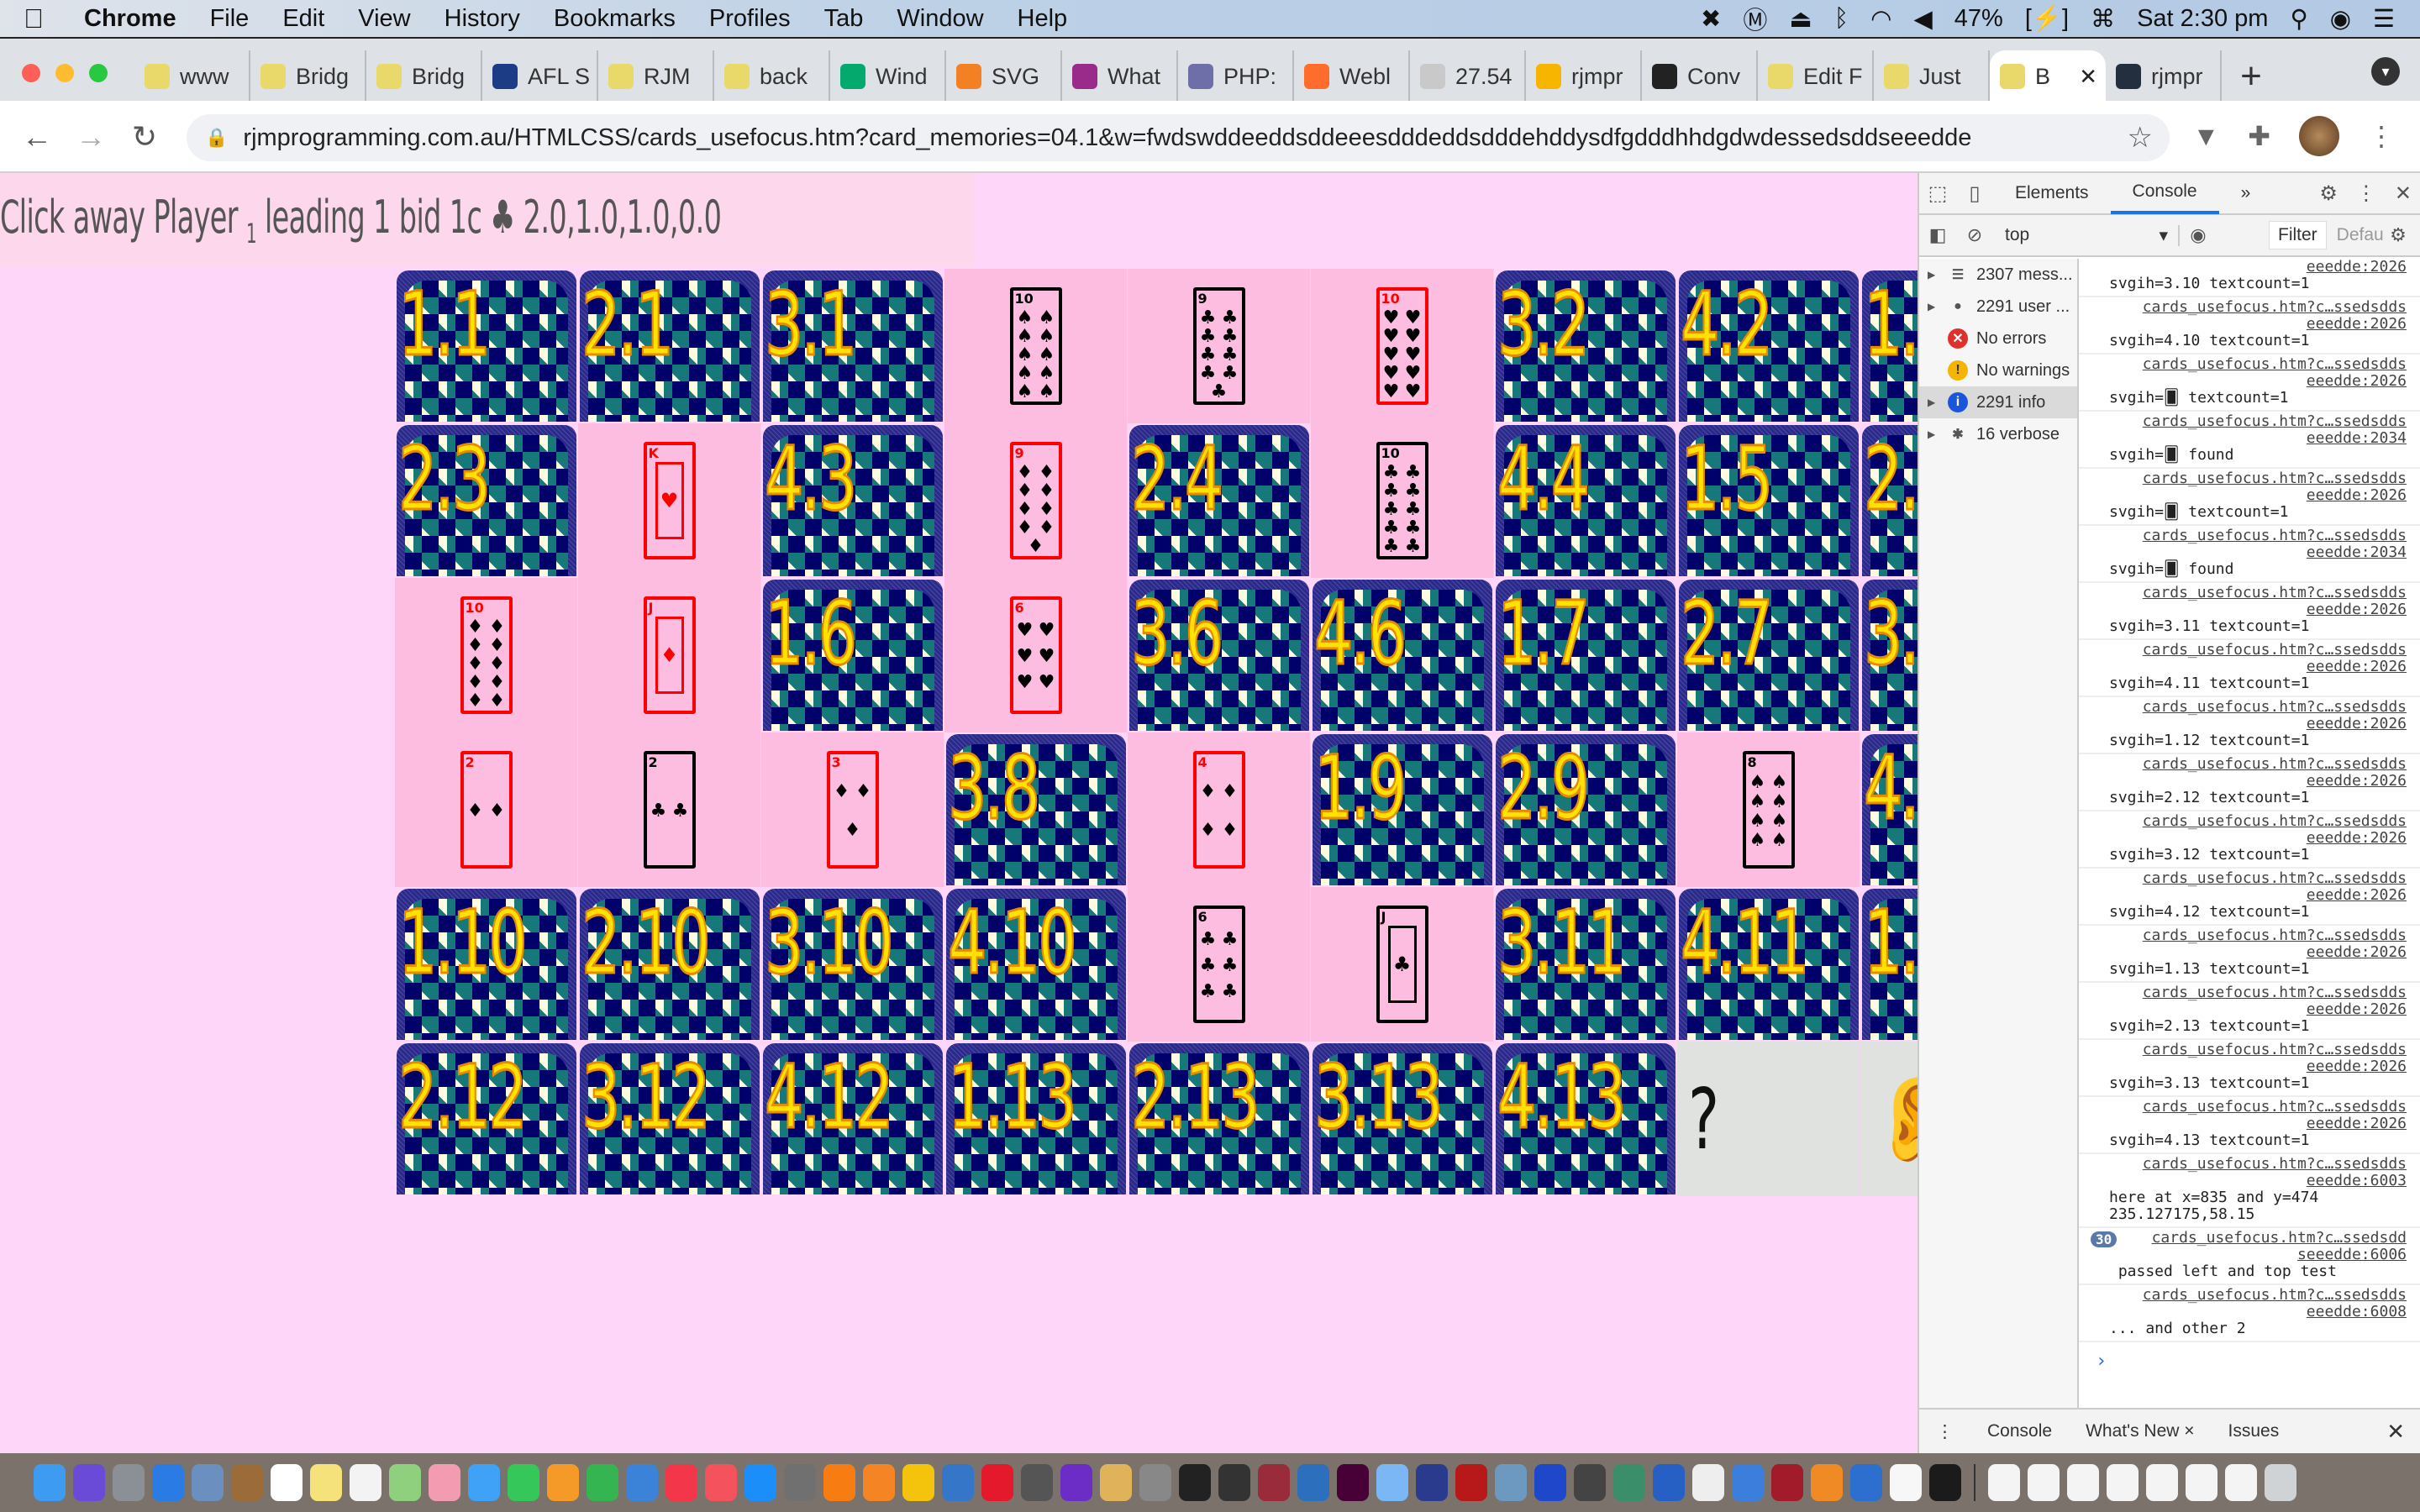 This screenshot has height=1512, width=2420. I want to click on face-up-card-slot: 3 ♦ ♦ ♦, so click(853, 809).